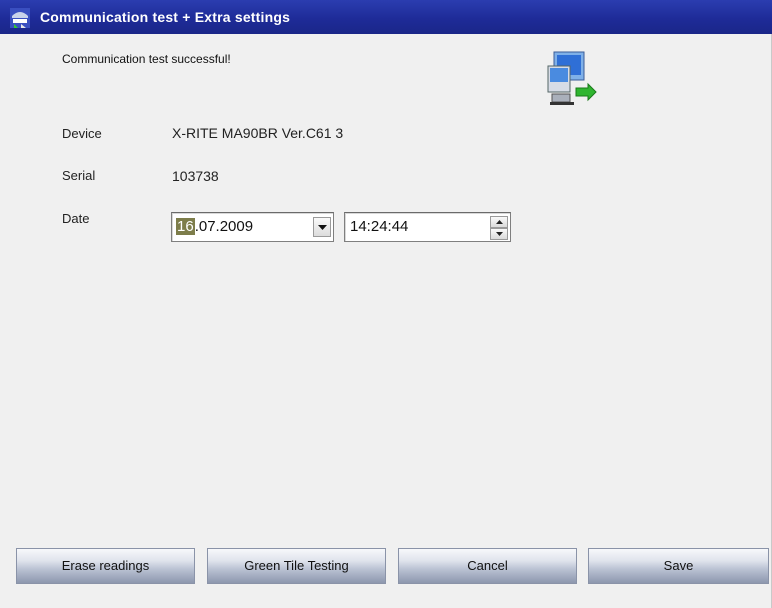  I want to click on title-bar: Communication test + Extra settings, so click(386, 17).